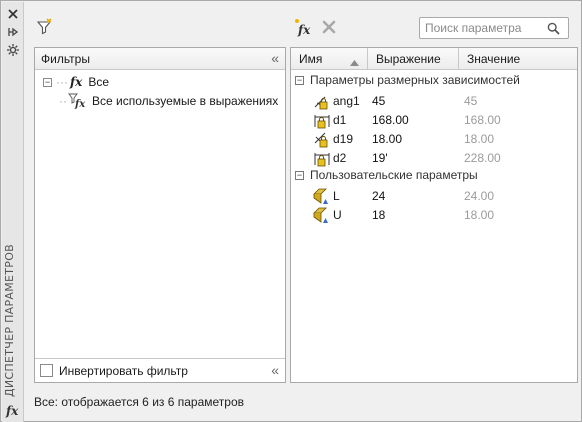 This screenshot has width=582, height=422. What do you see at coordinates (9, 320) in the screenshot?
I see `palette-title: ДИСПЕТЧЕР ПАРАМЕТРОВ` at bounding box center [9, 320].